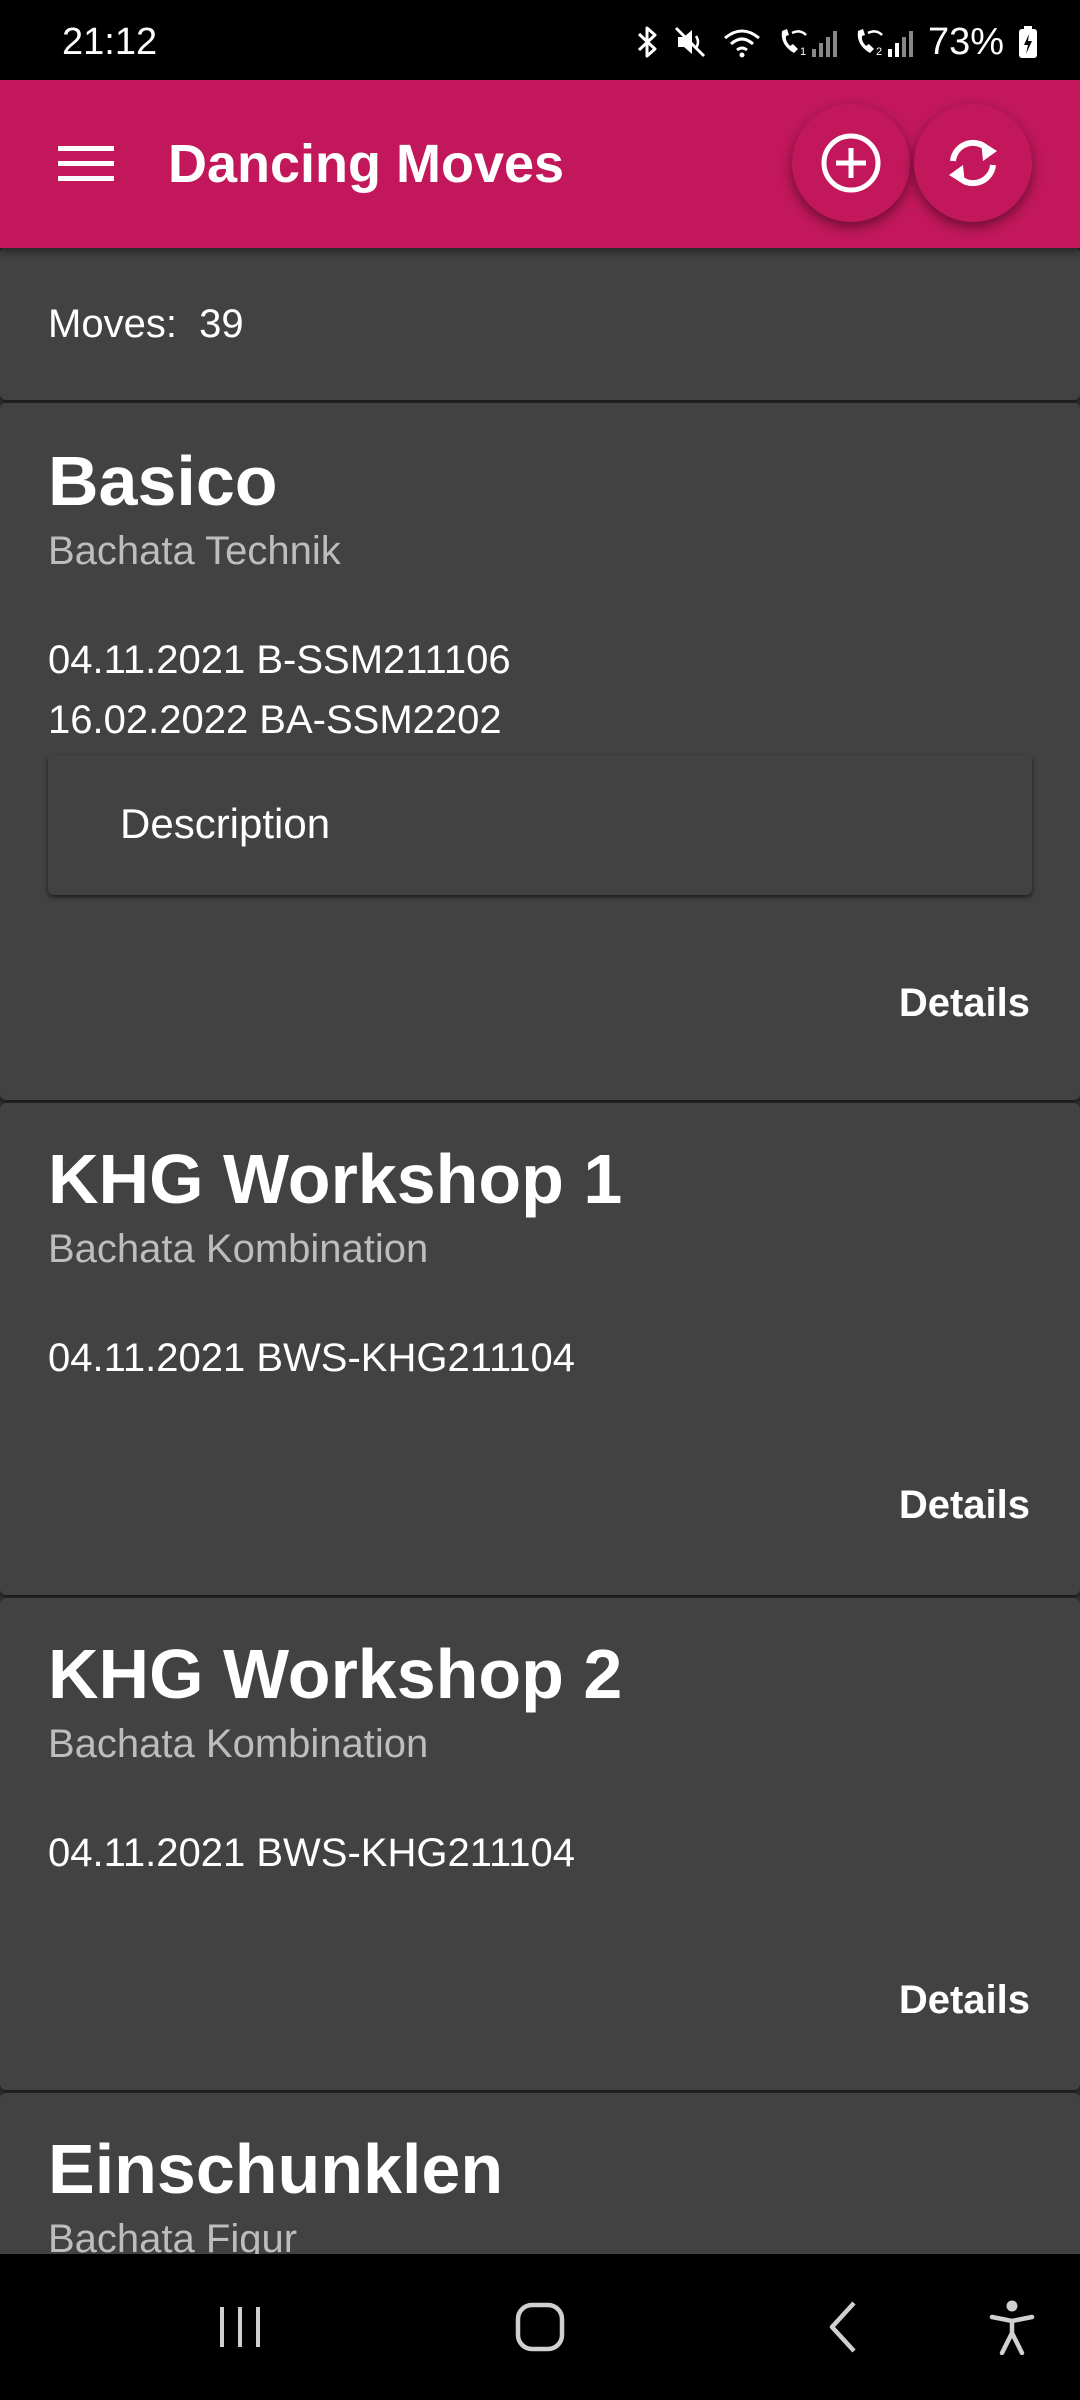 This screenshot has height=2400, width=1080. What do you see at coordinates (146, 324) in the screenshot?
I see `moves-count: Moves: 39` at bounding box center [146, 324].